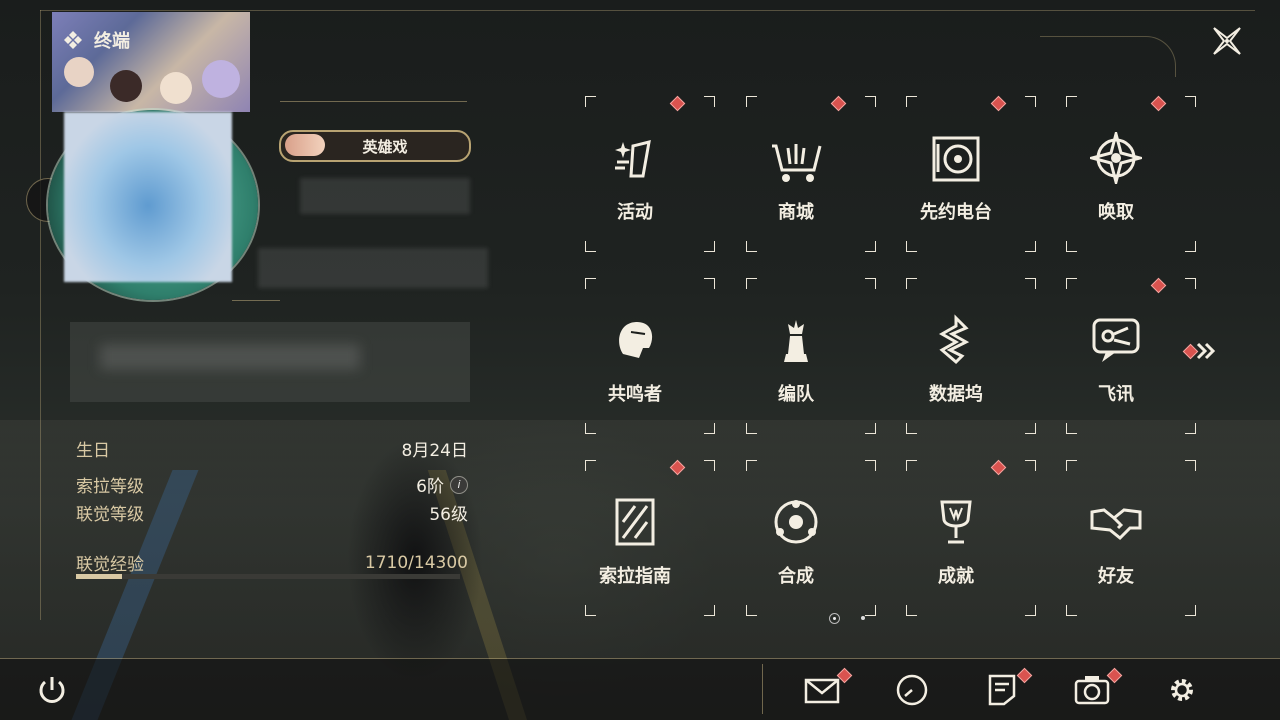  What do you see at coordinates (270, 362) in the screenshot?
I see `signature-box` at bounding box center [270, 362].